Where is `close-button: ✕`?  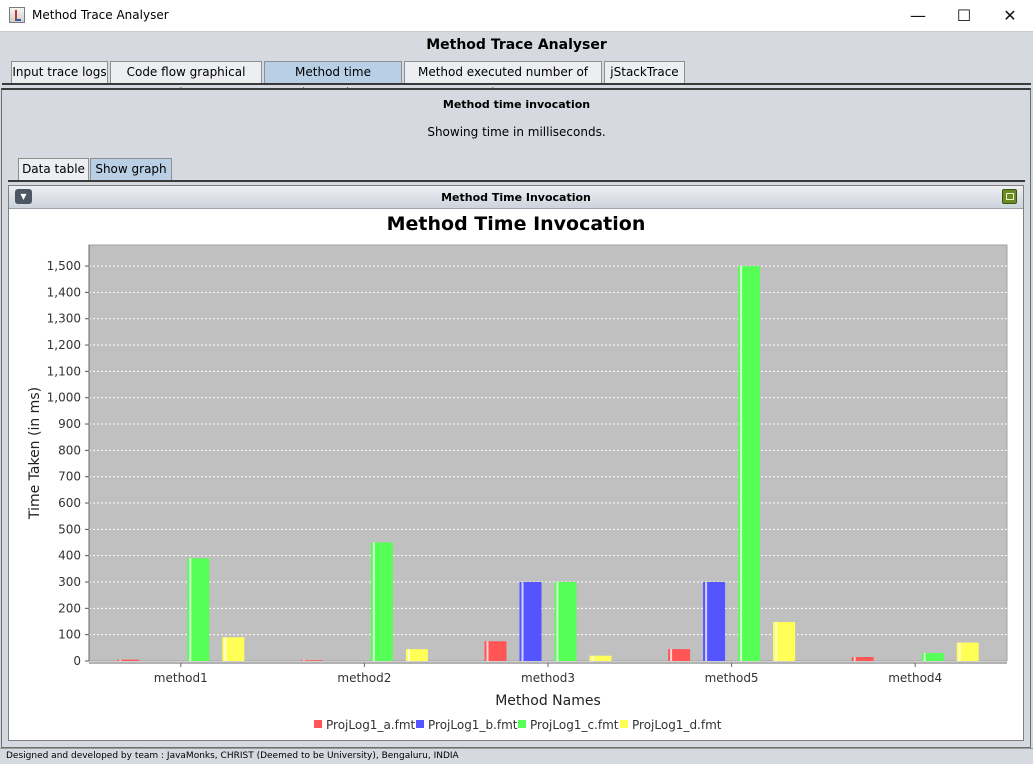
close-button: ✕ is located at coordinates (1010, 15).